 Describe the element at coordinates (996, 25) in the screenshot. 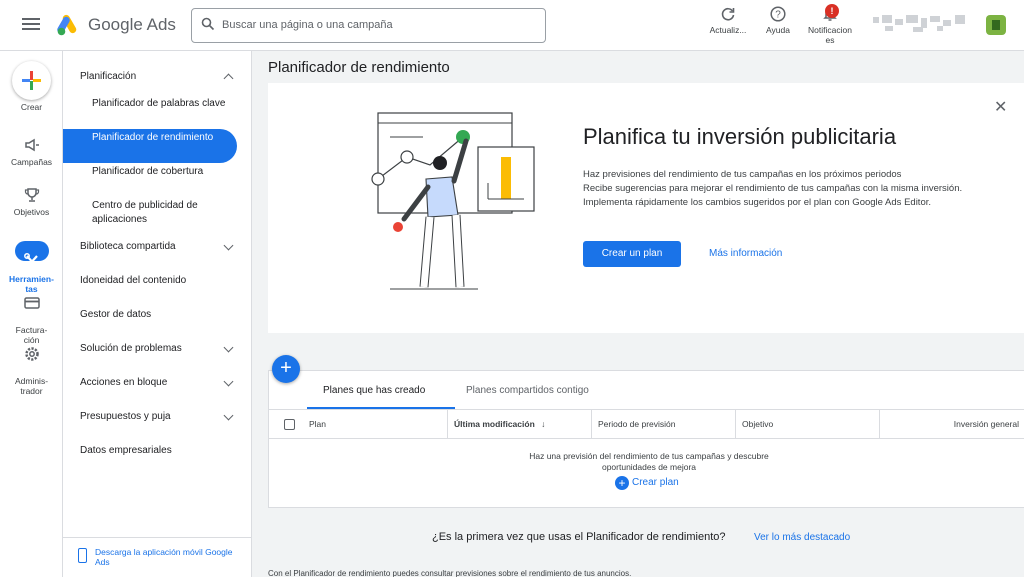

I see `account-avatar` at that location.